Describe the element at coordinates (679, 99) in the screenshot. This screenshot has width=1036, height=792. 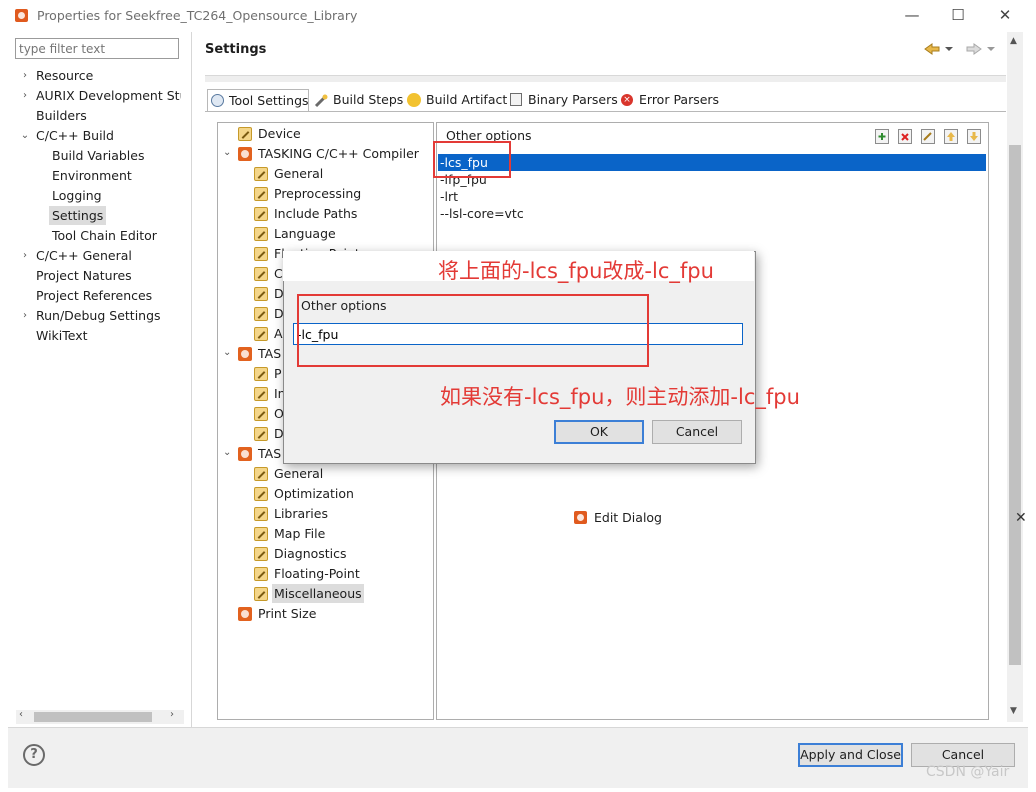
I see `tab-label: Error Parsers` at that location.